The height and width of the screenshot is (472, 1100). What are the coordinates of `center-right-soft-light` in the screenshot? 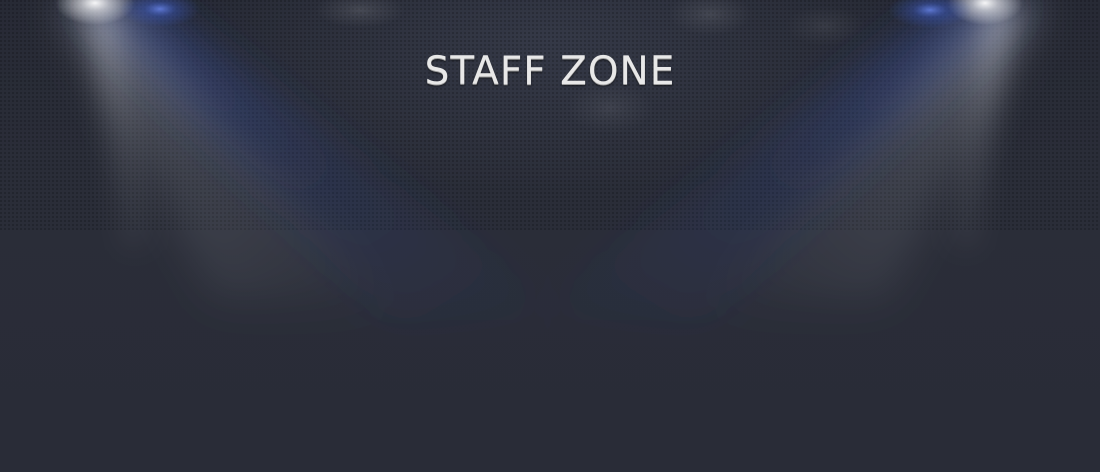 It's located at (710, 18).